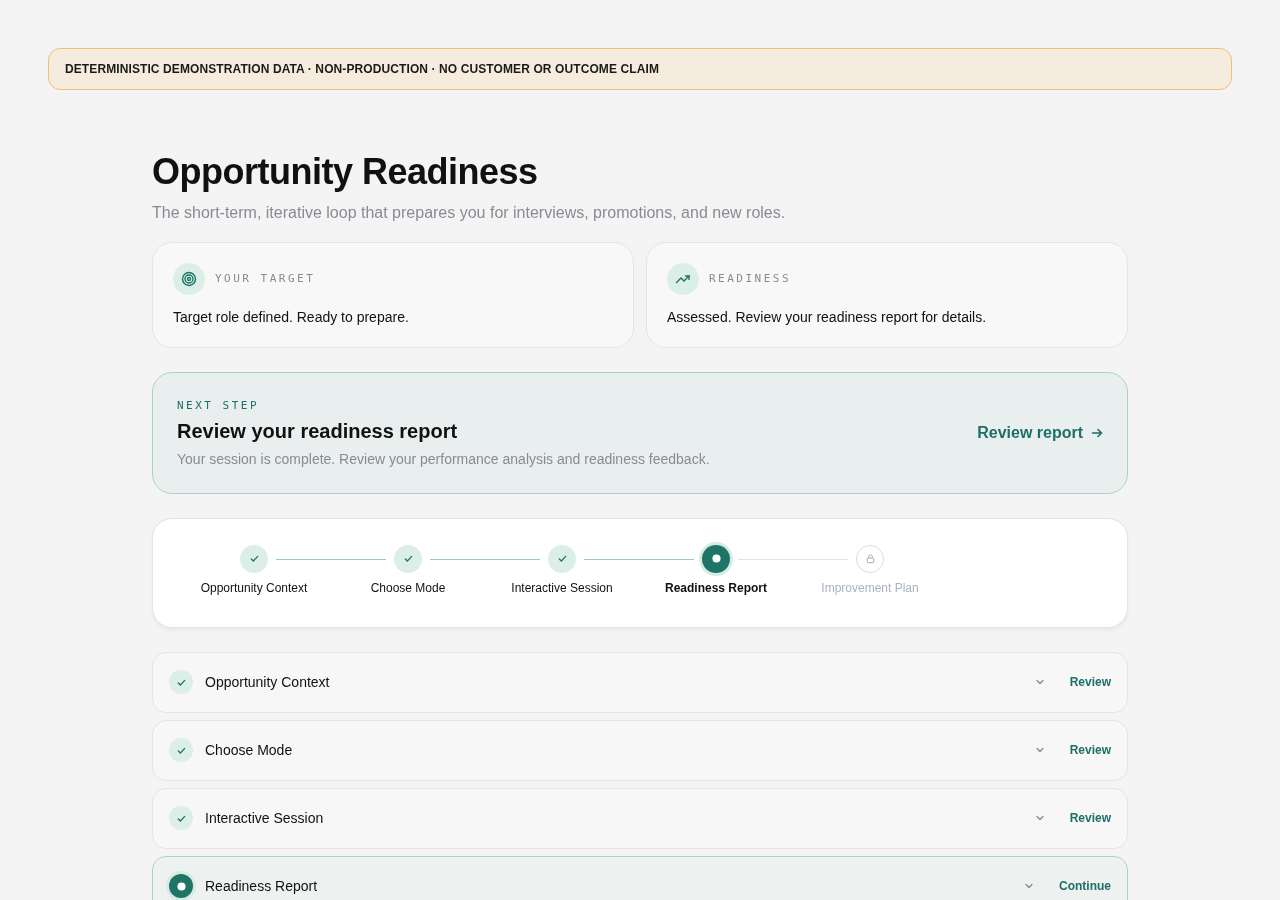 This screenshot has width=1280, height=900. What do you see at coordinates (640, 818) in the screenshot?
I see `section-row: Interactive Session Review` at bounding box center [640, 818].